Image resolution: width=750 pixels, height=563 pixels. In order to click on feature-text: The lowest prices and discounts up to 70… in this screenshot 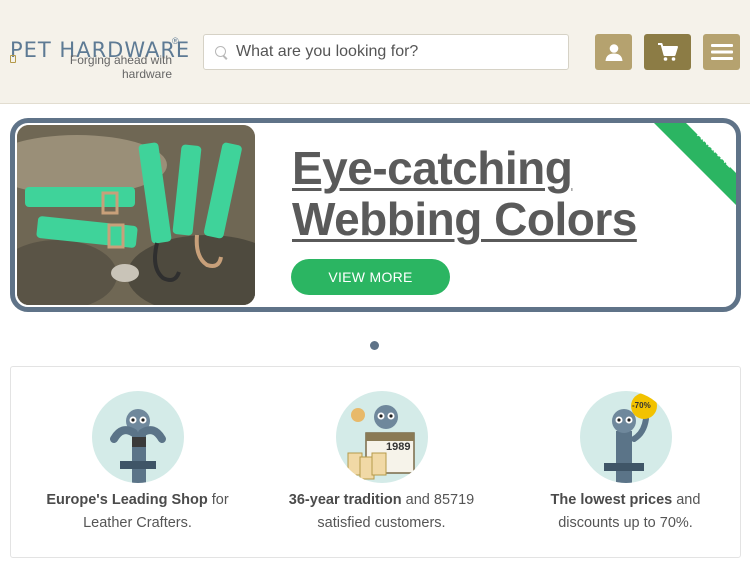, I will do `click(624, 512)`.